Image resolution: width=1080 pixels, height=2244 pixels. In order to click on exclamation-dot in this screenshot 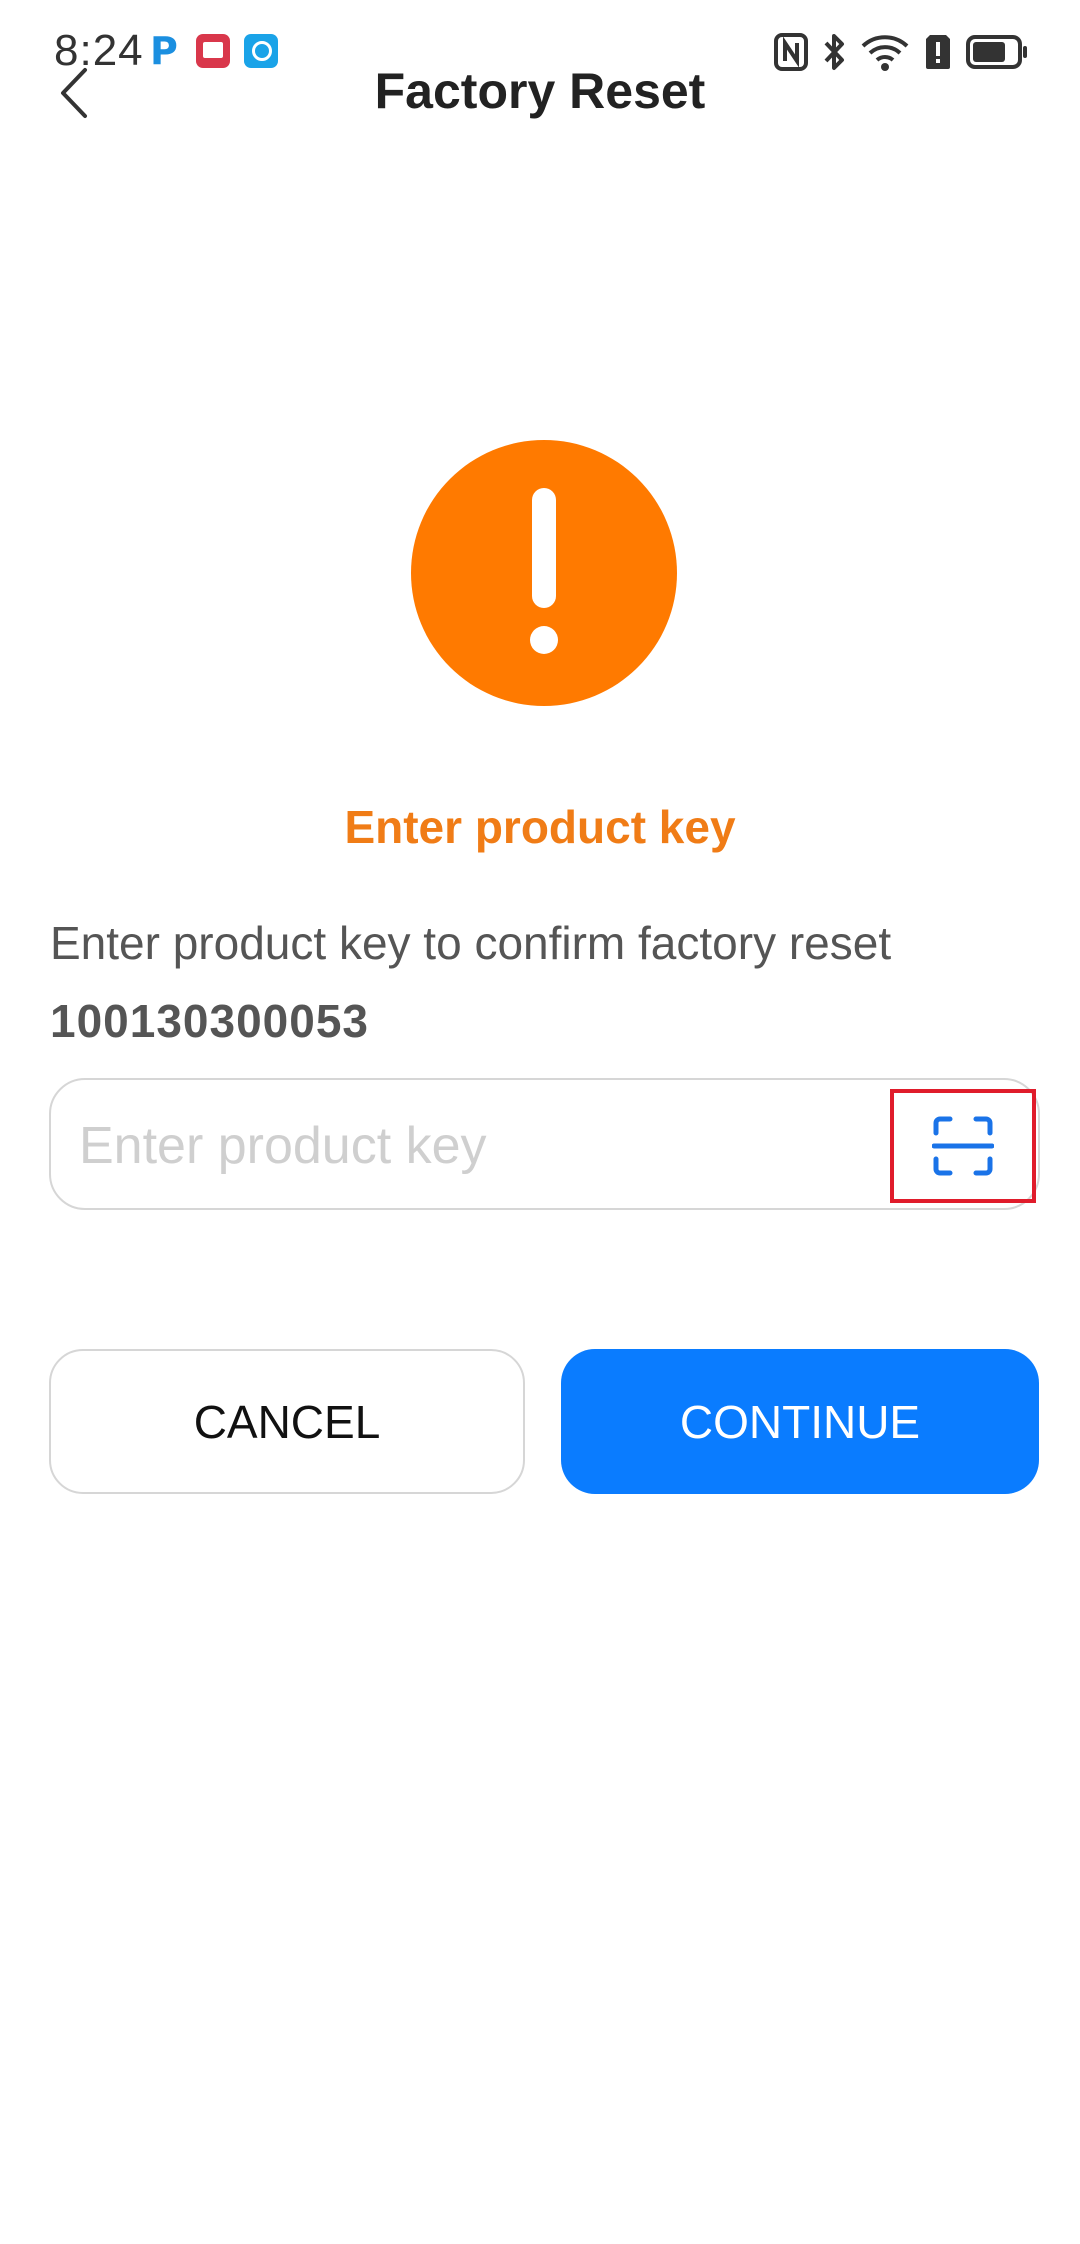, I will do `click(544, 640)`.